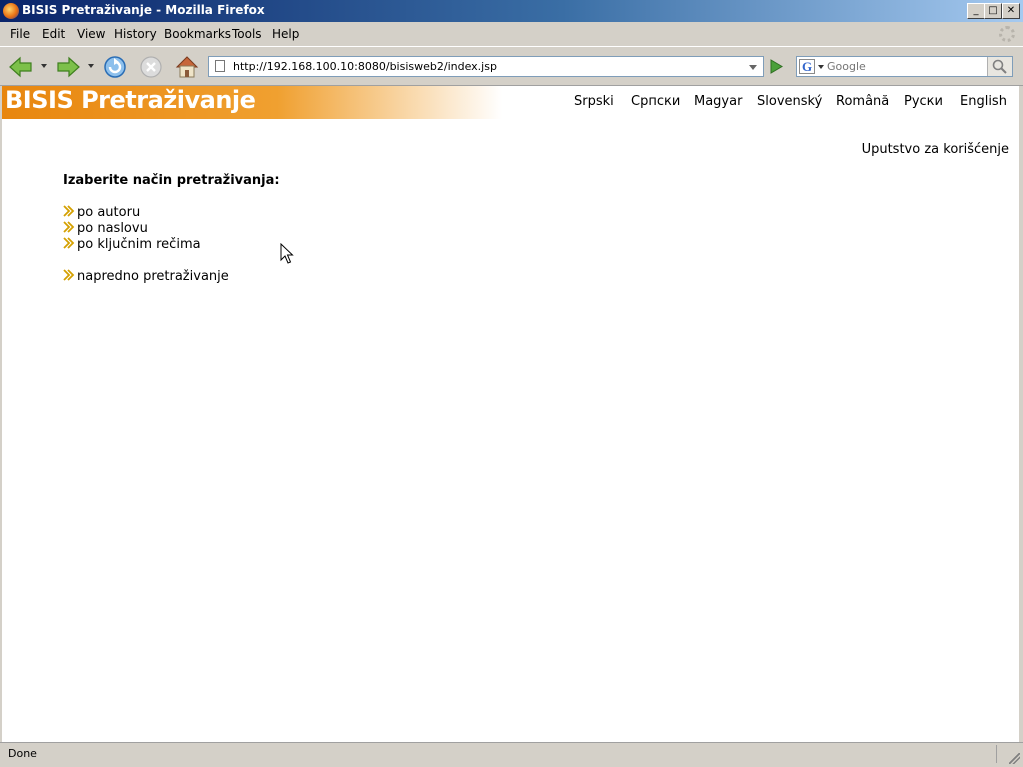 This screenshot has width=1023, height=767. What do you see at coordinates (1021, 414) in the screenshot?
I see `window-edge` at bounding box center [1021, 414].